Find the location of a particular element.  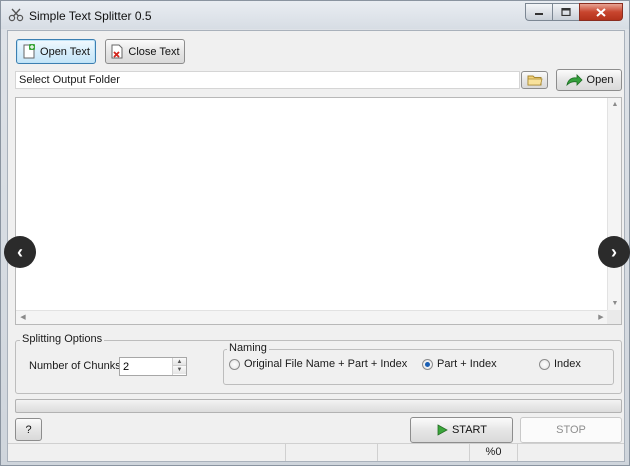

chunks-stepper: ▲ ▼ is located at coordinates (179, 366).